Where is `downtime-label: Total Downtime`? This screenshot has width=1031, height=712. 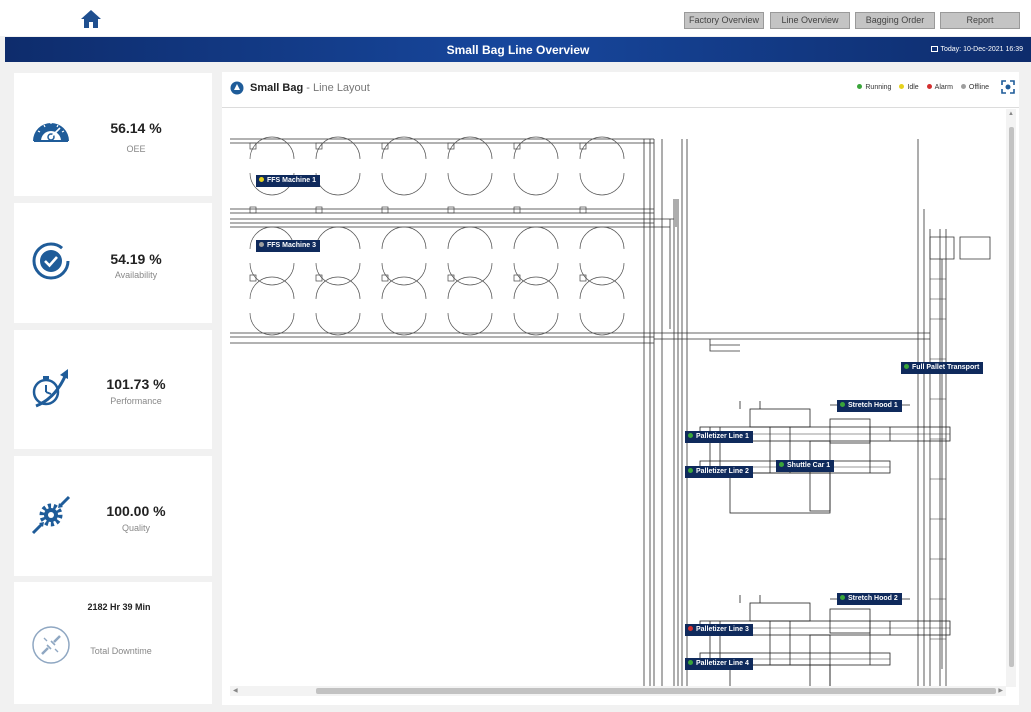 downtime-label: Total Downtime is located at coordinates (121, 651).